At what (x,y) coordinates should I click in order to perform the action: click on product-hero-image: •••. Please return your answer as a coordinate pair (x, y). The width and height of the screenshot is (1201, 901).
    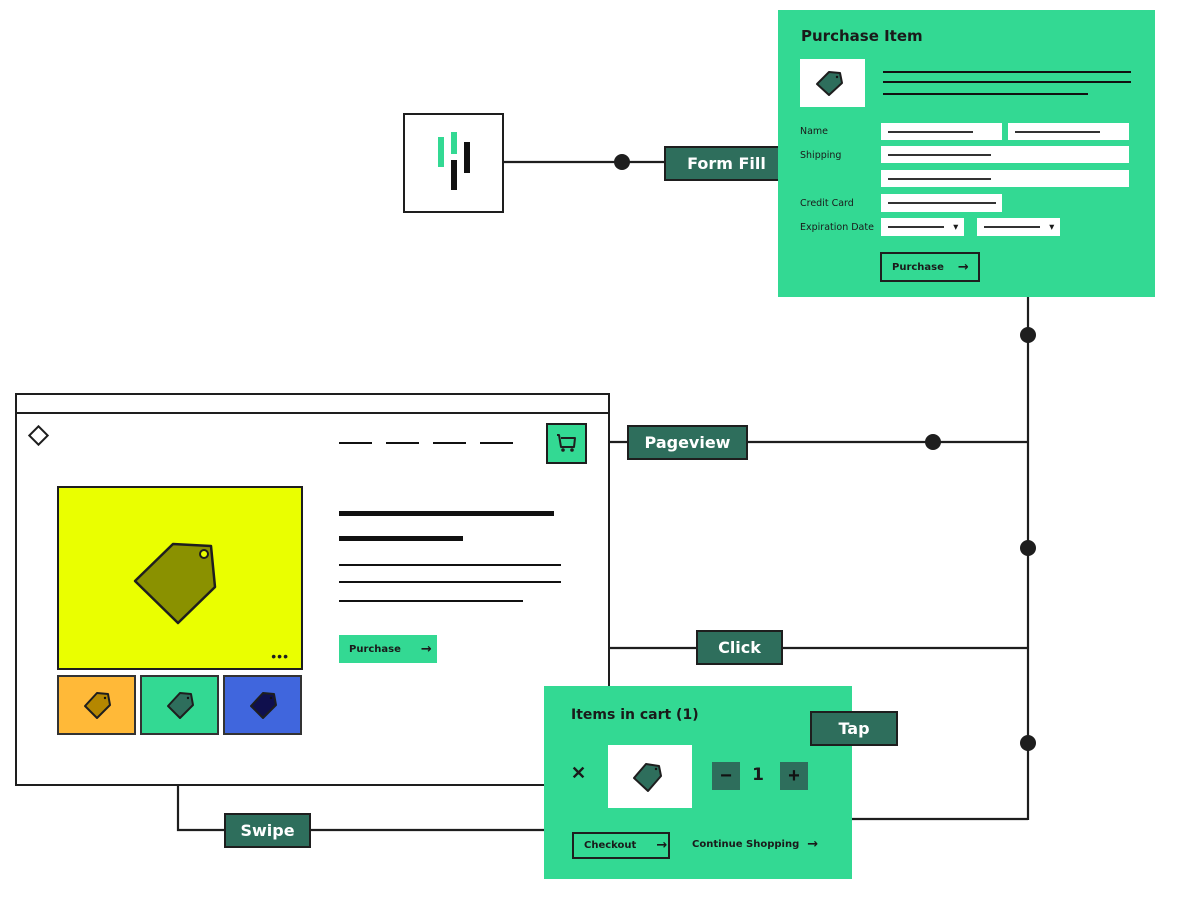
    Looking at the image, I should click on (180, 578).